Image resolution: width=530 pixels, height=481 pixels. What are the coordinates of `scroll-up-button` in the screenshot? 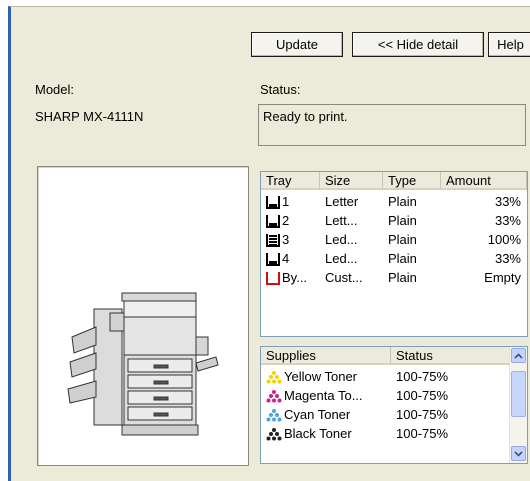 It's located at (518, 355).